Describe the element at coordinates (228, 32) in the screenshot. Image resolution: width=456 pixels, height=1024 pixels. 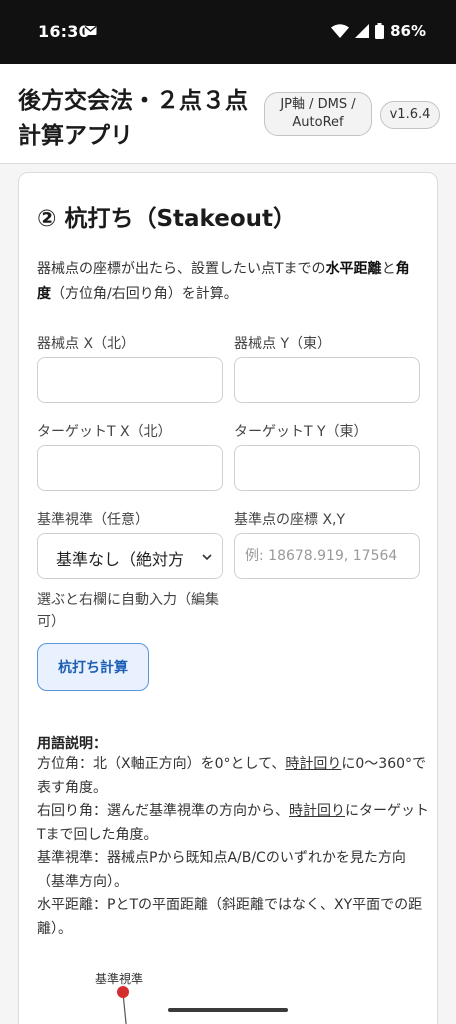
I see `status-bar: 16:30 86%` at that location.